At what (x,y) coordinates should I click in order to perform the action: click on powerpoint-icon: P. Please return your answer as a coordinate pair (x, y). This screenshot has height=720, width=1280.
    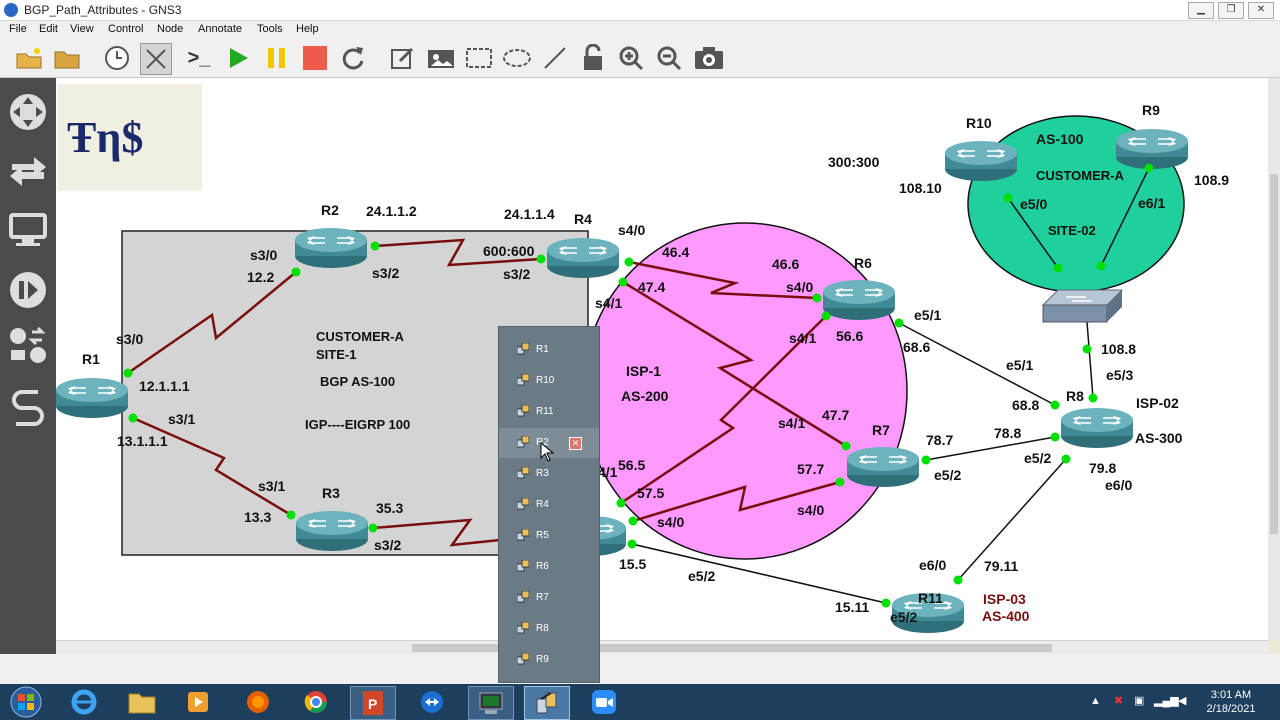
    Looking at the image, I should click on (373, 703).